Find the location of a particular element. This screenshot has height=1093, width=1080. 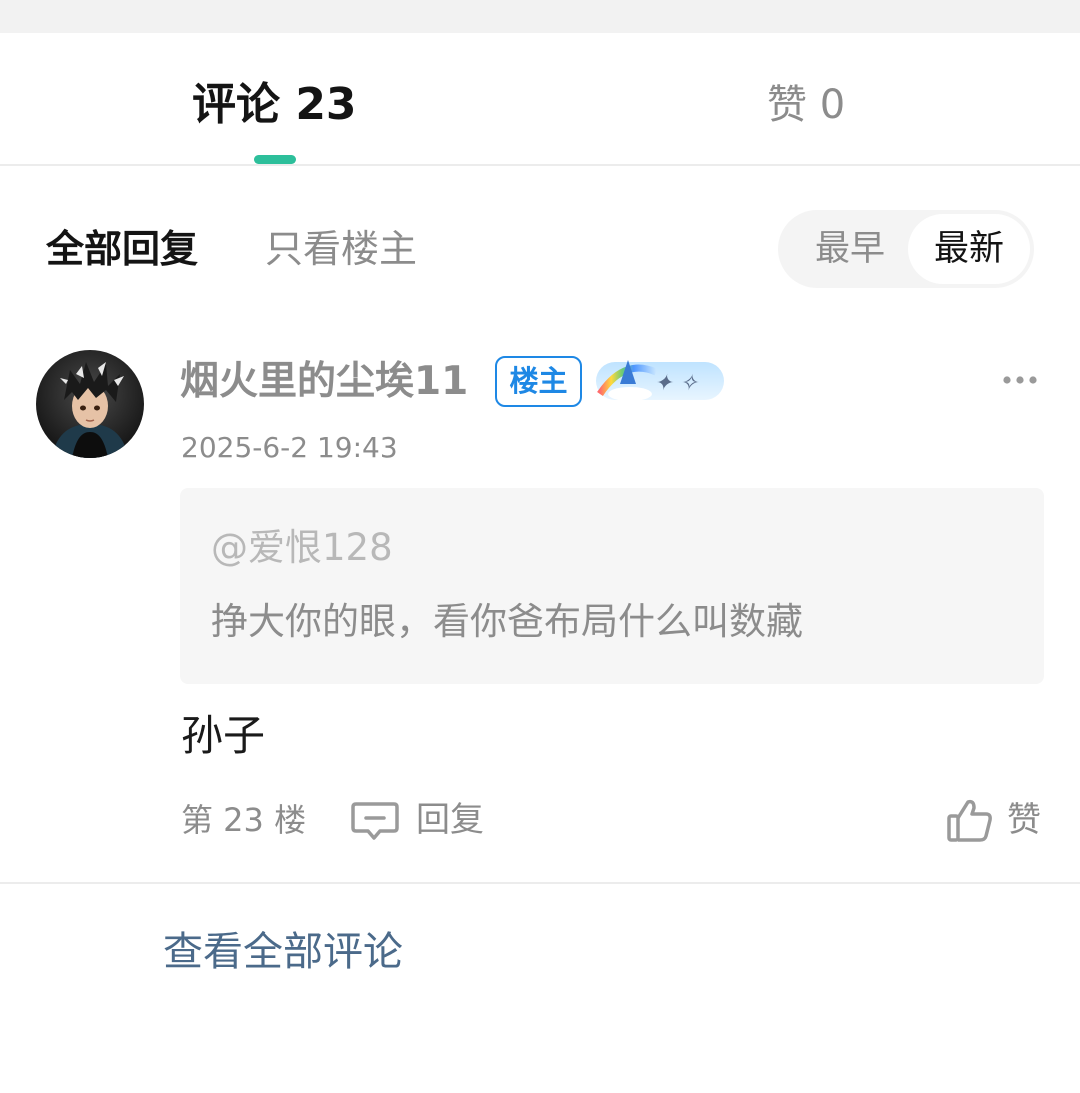

view-all-comments-link: 查看全部评论 is located at coordinates (283, 952).